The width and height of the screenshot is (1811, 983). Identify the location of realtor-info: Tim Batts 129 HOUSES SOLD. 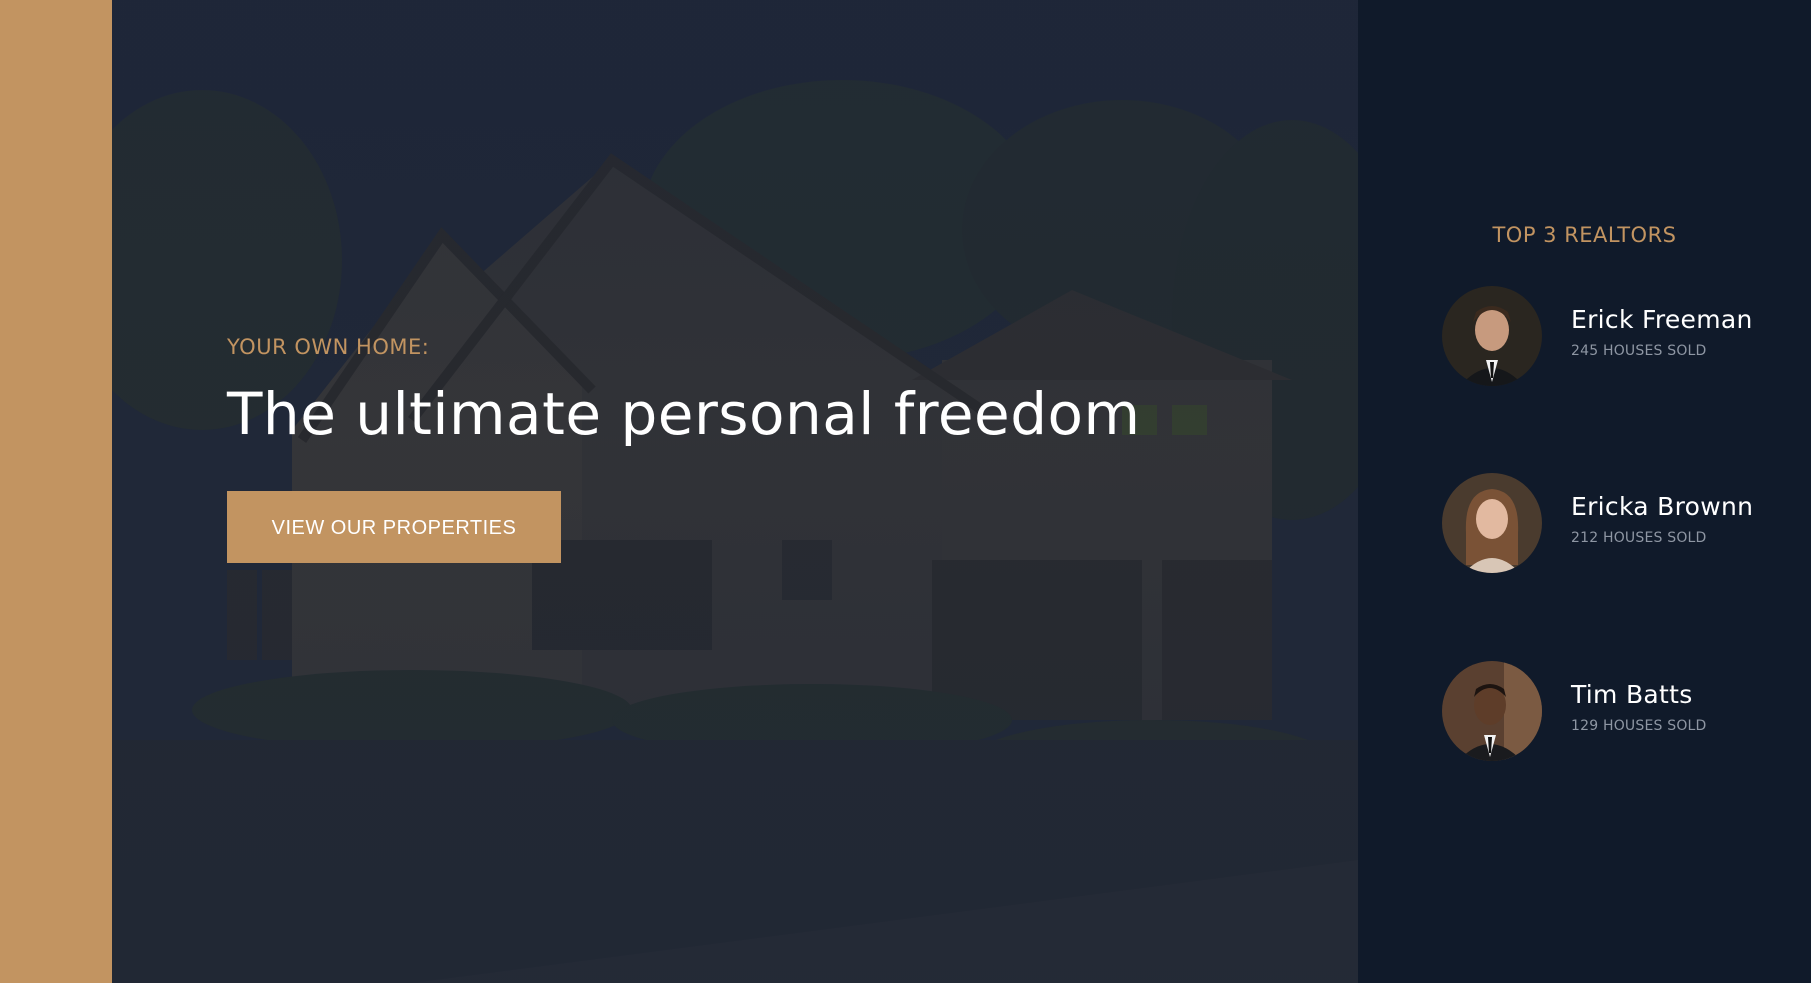
(1639, 707).